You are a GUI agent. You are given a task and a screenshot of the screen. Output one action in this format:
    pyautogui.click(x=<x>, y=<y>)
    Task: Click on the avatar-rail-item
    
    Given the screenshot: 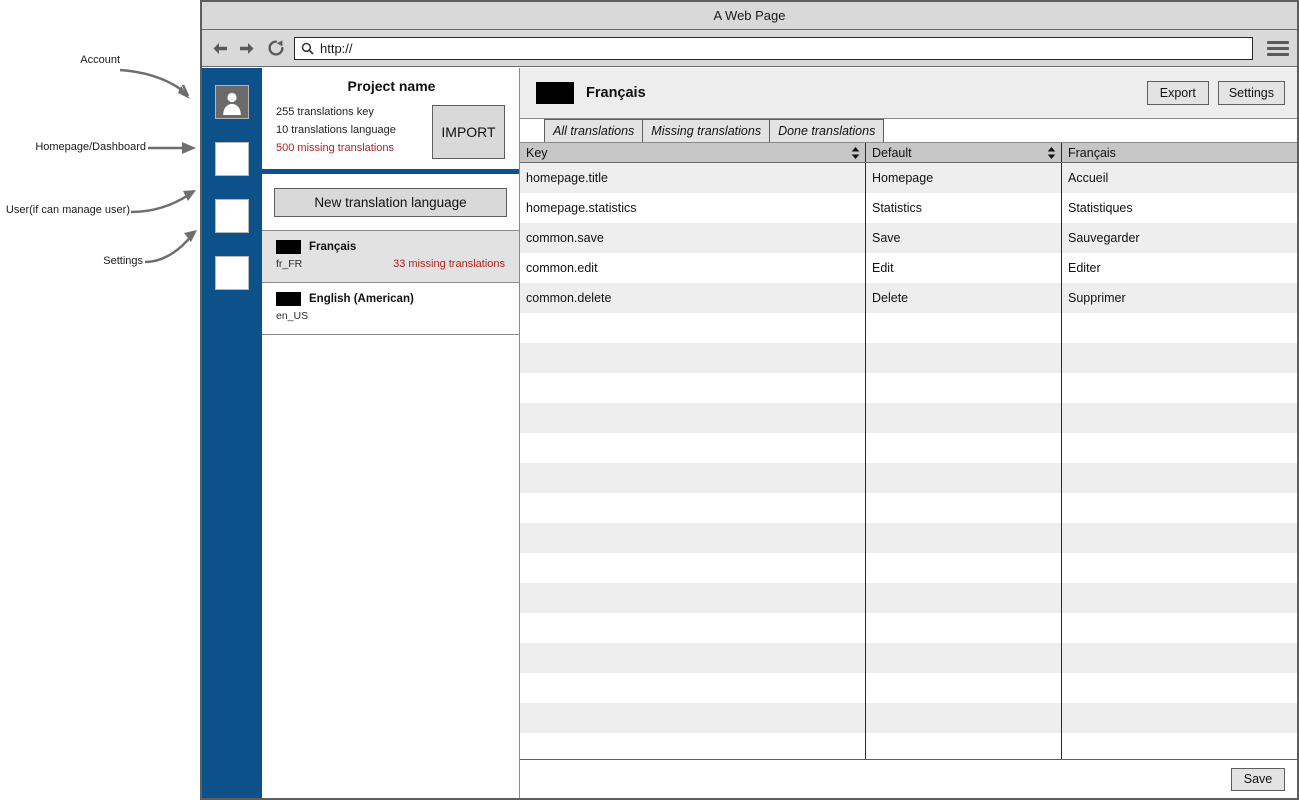 What is the action you would take?
    pyautogui.click(x=232, y=102)
    